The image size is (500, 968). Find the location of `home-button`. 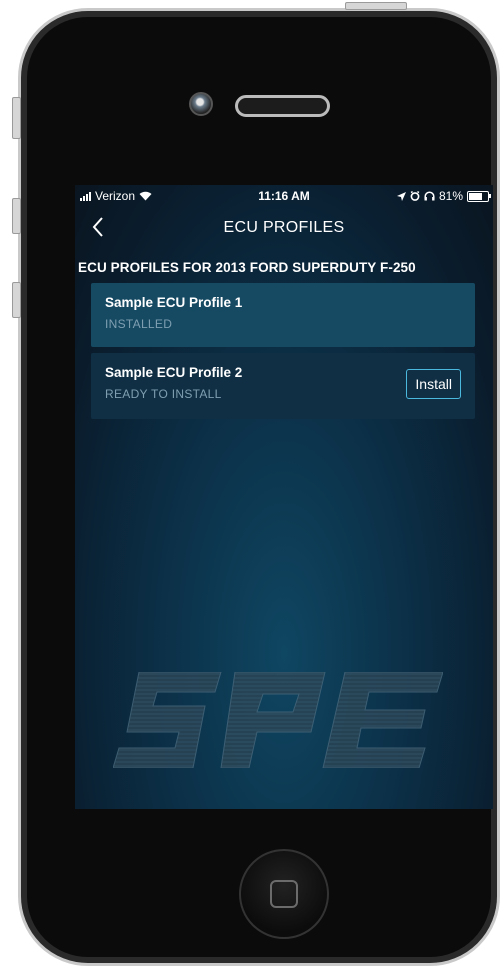

home-button is located at coordinates (284, 894).